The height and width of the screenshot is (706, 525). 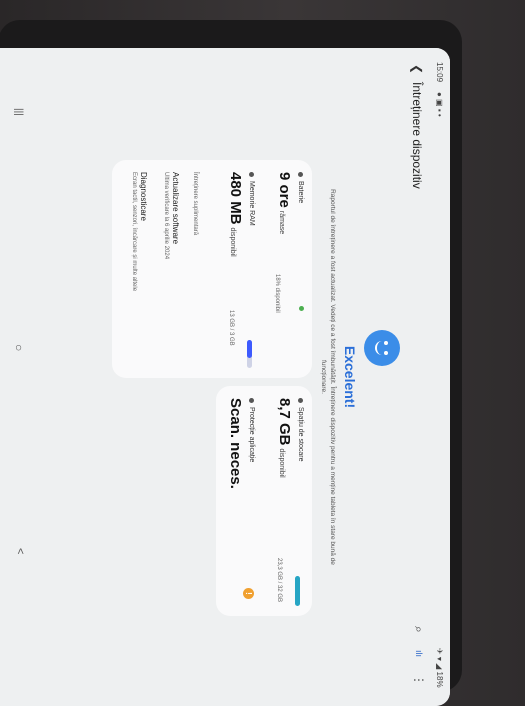 What do you see at coordinates (284, 422) in the screenshot?
I see `storage-value: 8,7 GB` at bounding box center [284, 422].